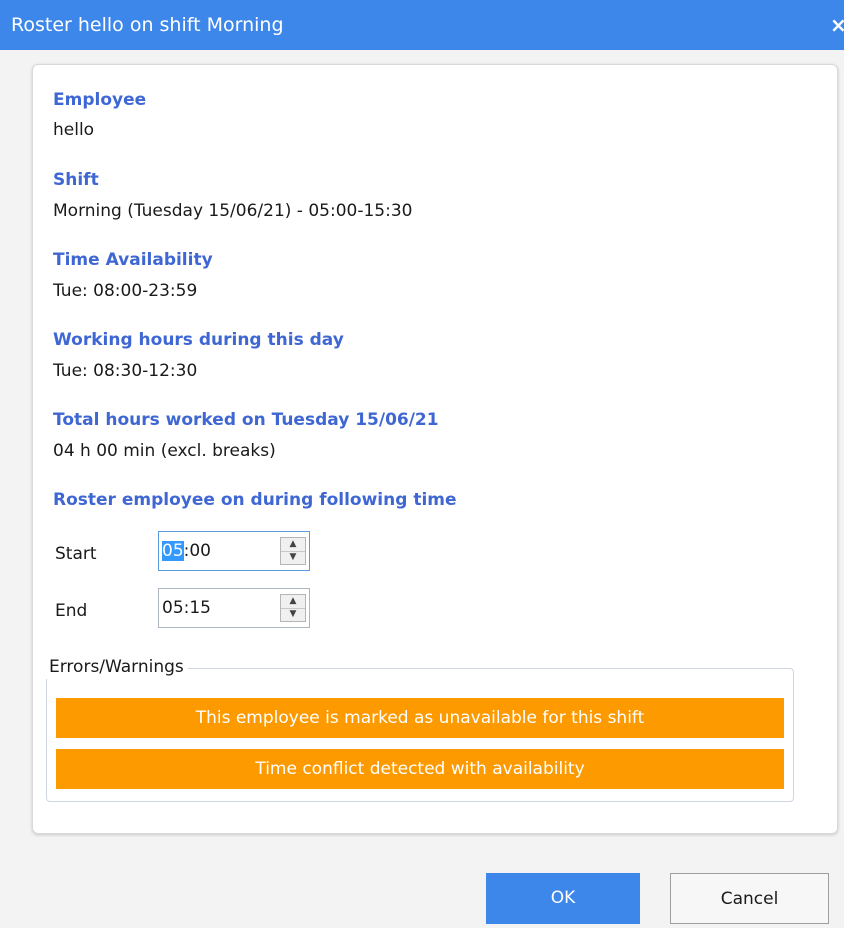 Image resolution: width=844 pixels, height=928 pixels. What do you see at coordinates (420, 769) in the screenshot?
I see `warning-time-conflict: Time conflict detected with availability` at bounding box center [420, 769].